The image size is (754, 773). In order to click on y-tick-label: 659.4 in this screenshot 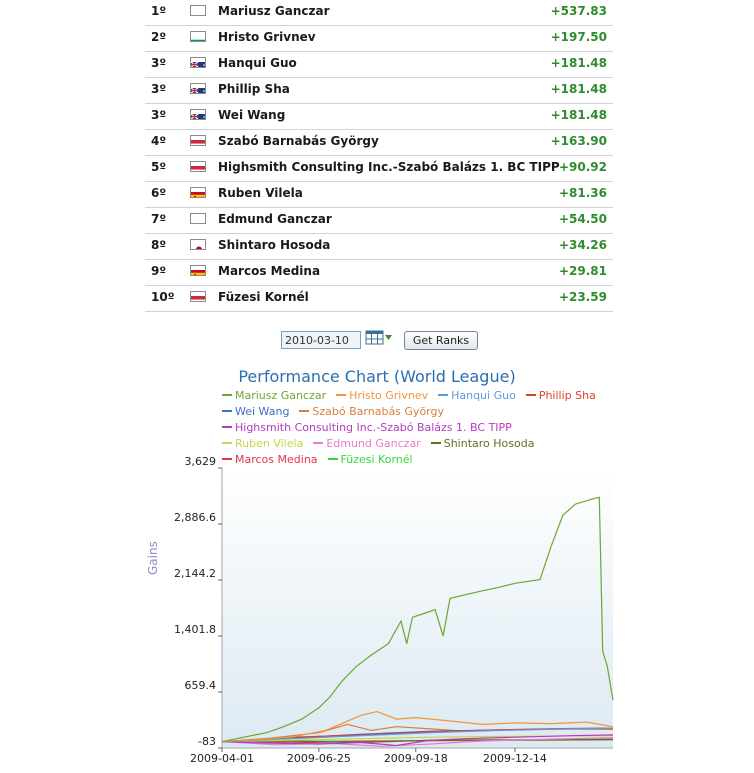, I will do `click(201, 685)`.